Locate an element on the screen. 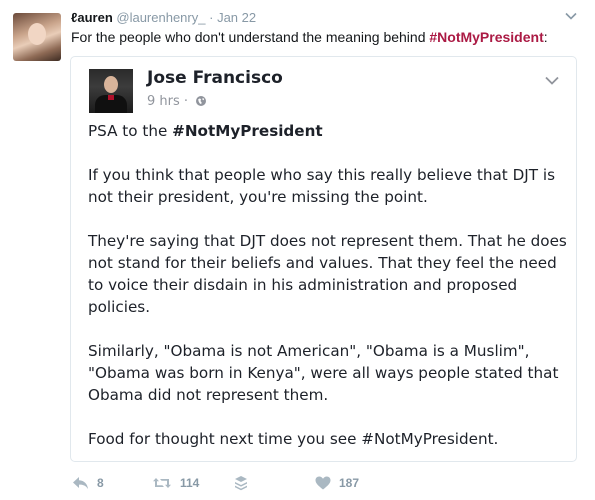  post-author-name: Jose Francisco is located at coordinates (215, 78).